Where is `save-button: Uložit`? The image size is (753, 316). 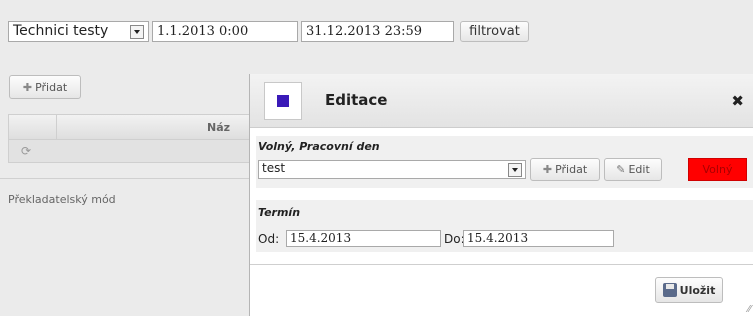 save-button: Uložit is located at coordinates (689, 290).